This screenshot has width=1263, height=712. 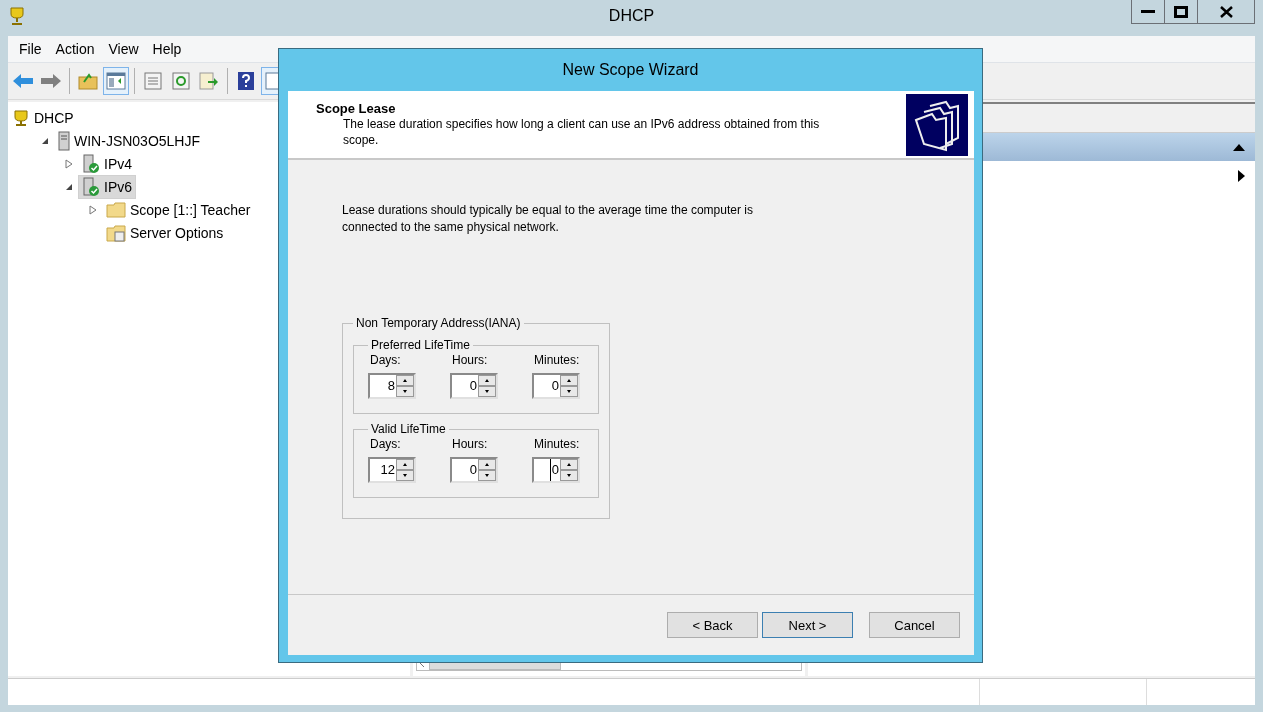 I want to click on dialog-title: New Scope Wizard, so click(x=630, y=70).